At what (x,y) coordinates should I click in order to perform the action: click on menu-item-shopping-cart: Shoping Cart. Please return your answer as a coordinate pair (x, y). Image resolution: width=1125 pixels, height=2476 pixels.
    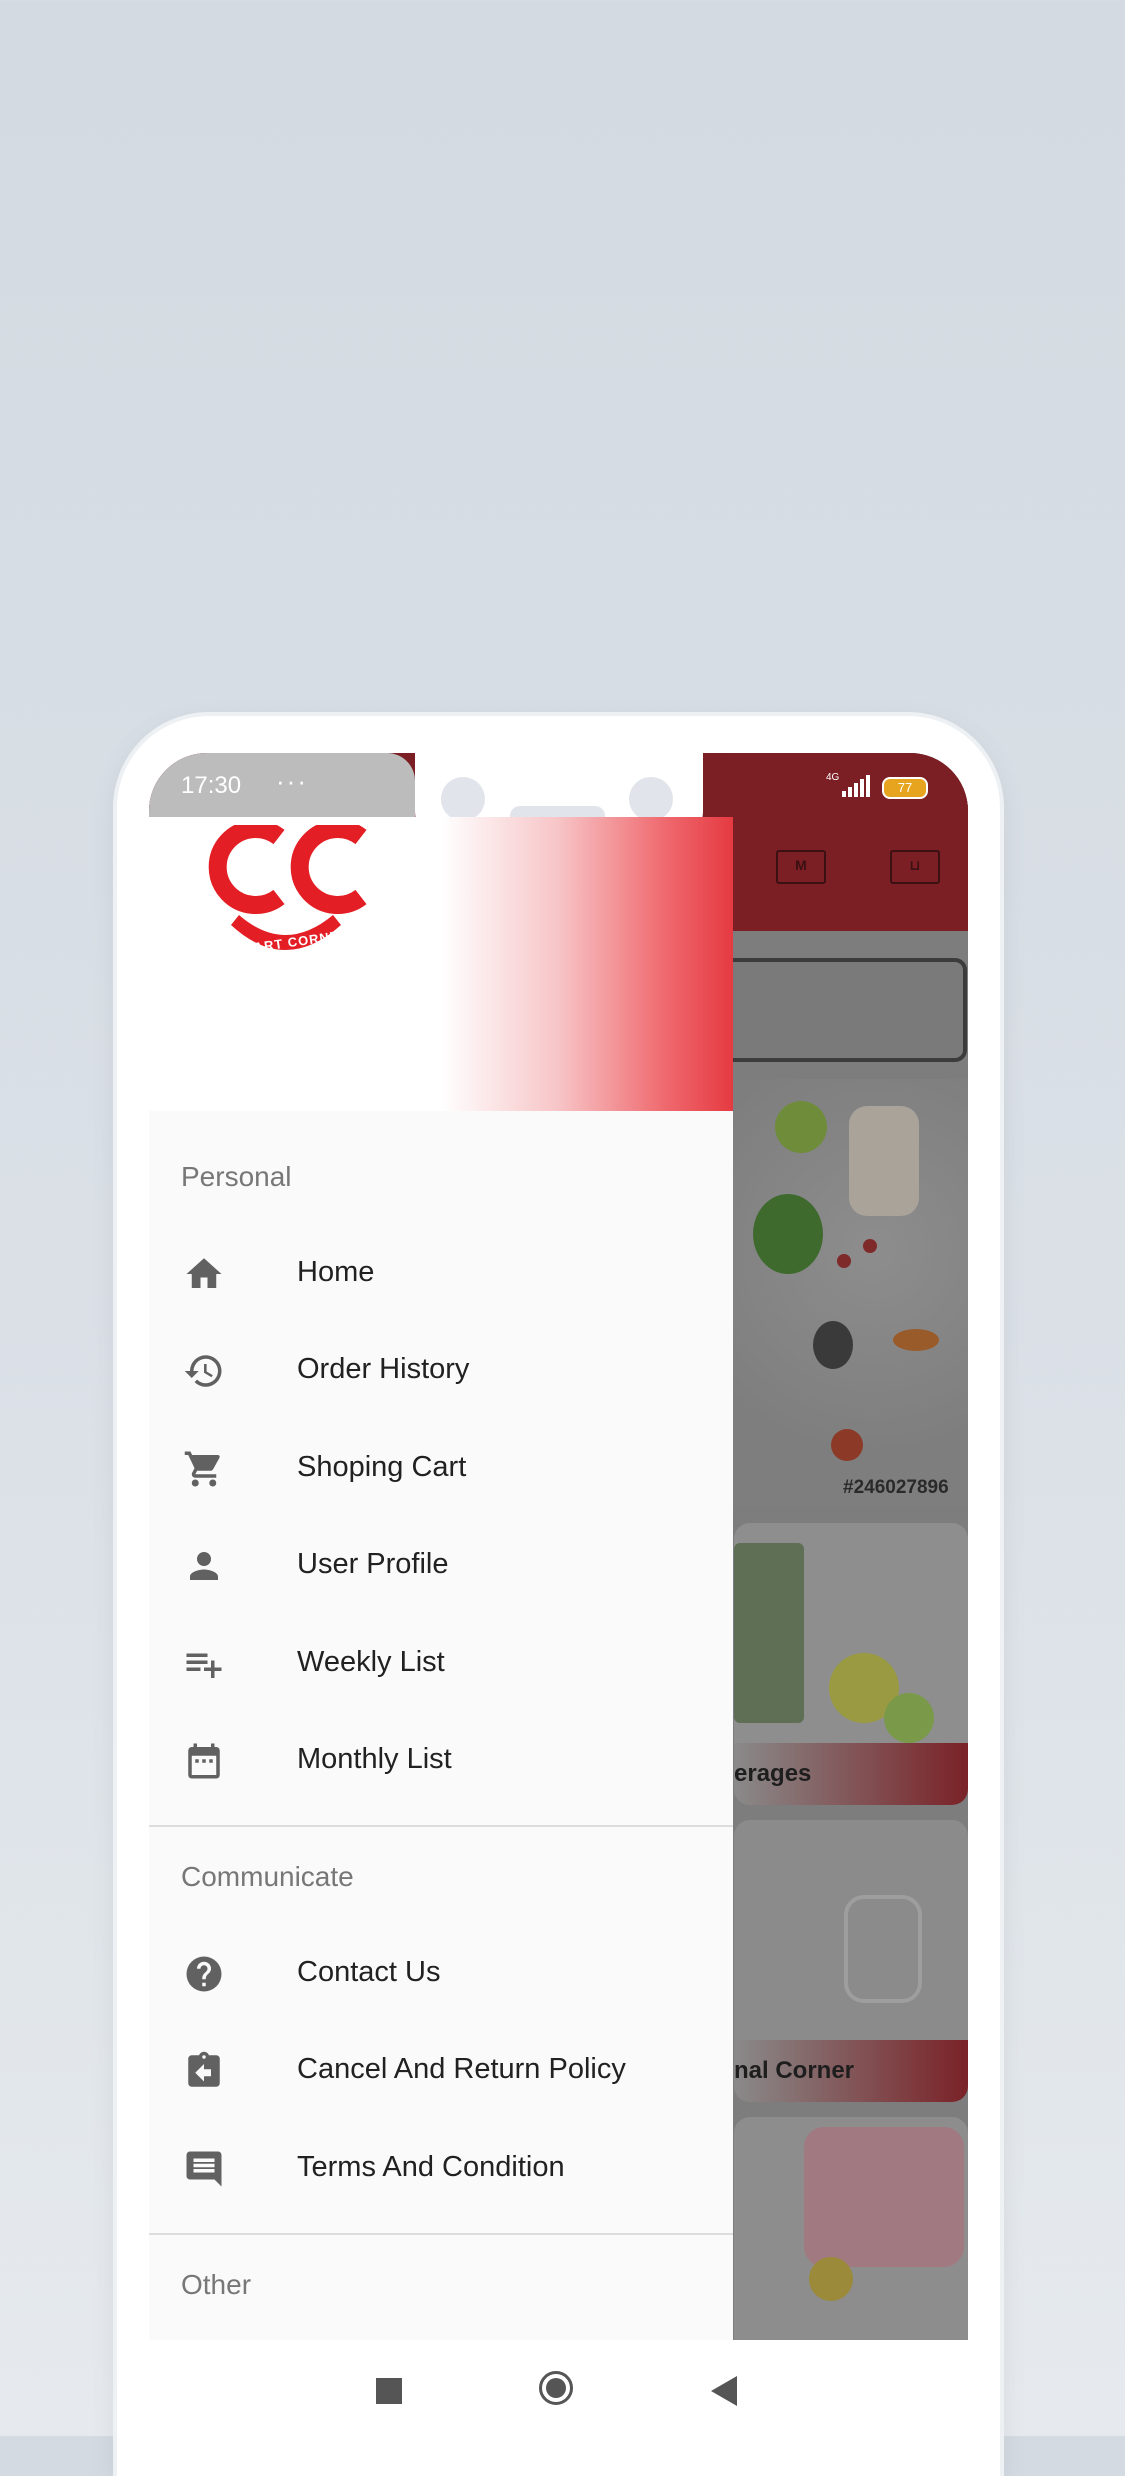
    Looking at the image, I should click on (441, 1468).